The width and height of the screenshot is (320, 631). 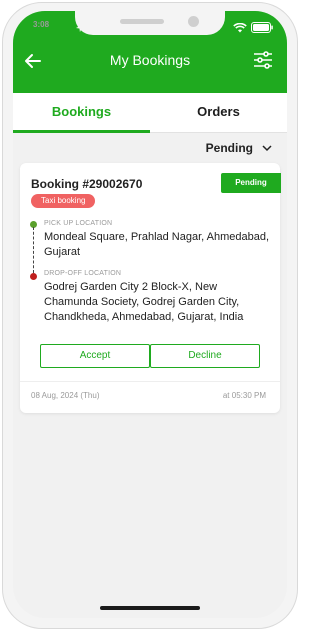 What do you see at coordinates (193, 21) in the screenshot?
I see `camera` at bounding box center [193, 21].